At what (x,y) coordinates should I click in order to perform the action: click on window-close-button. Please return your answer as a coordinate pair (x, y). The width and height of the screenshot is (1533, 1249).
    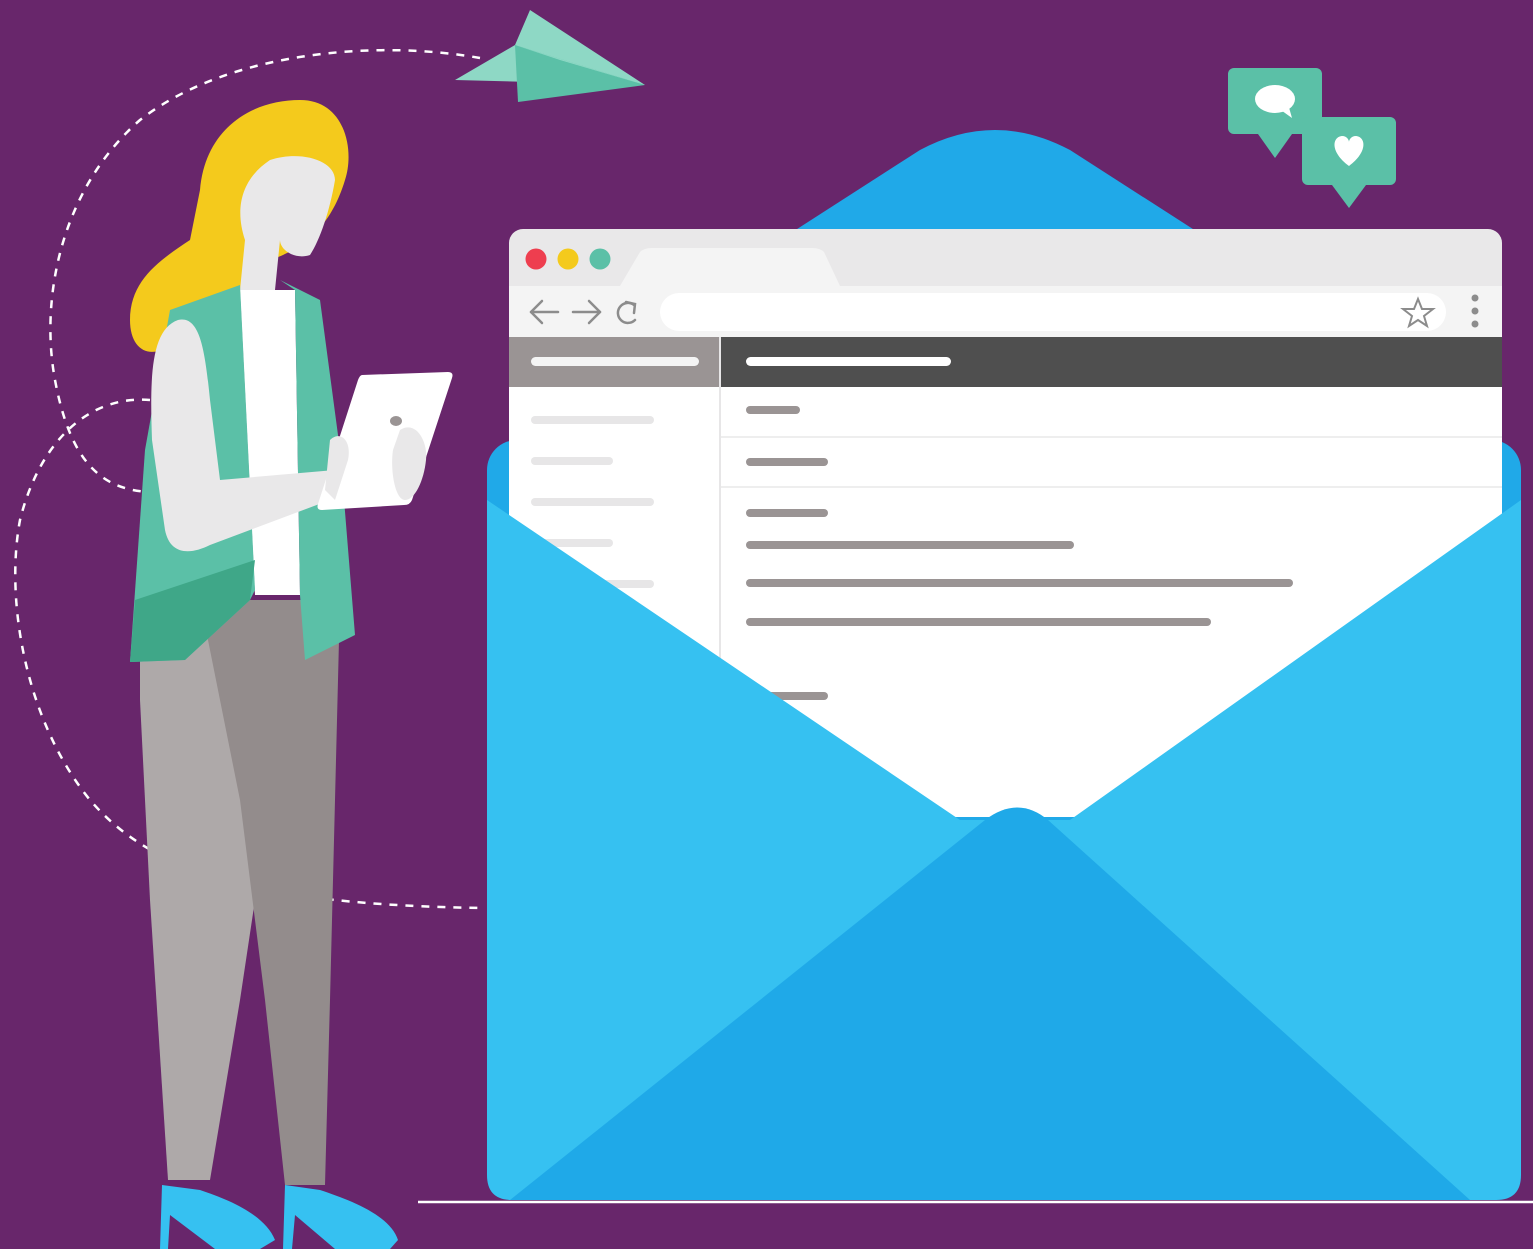
    Looking at the image, I should click on (536, 259).